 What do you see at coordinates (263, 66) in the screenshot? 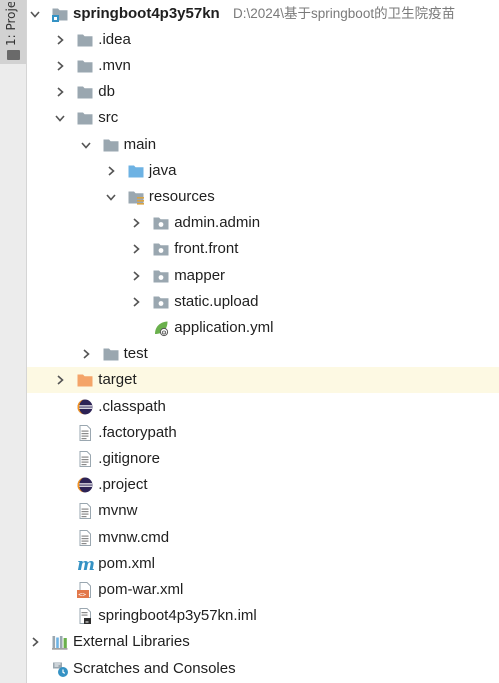
I see `tree-row-mvn: .mvn` at bounding box center [263, 66].